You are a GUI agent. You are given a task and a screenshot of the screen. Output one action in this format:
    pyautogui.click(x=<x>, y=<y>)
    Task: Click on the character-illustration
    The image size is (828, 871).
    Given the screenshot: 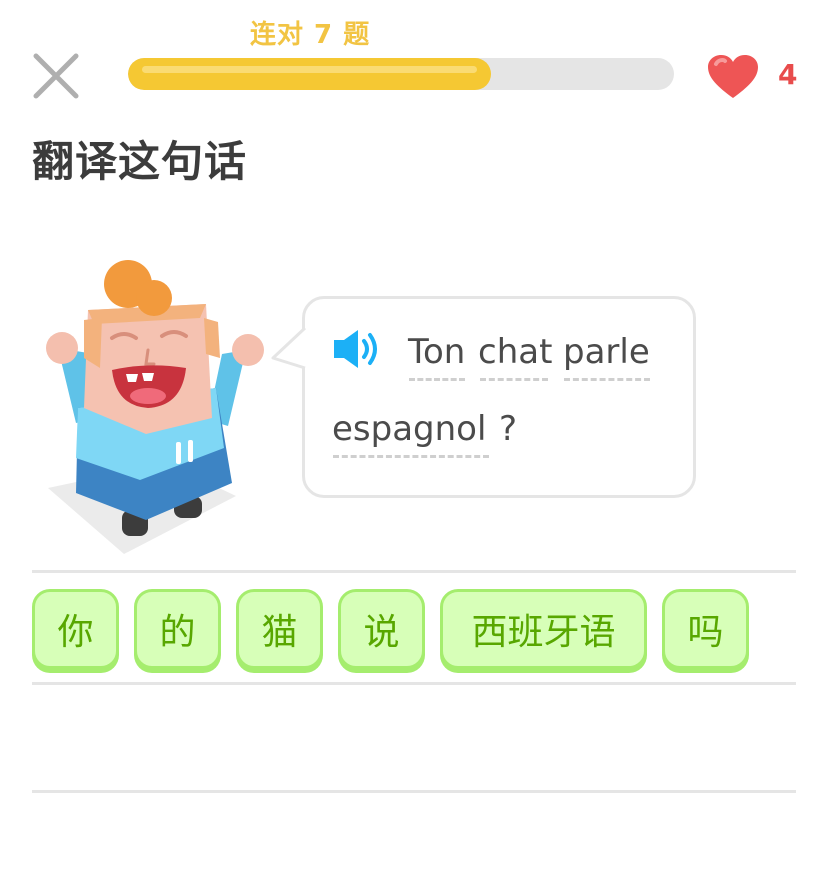 What is the action you would take?
    pyautogui.click(x=156, y=408)
    